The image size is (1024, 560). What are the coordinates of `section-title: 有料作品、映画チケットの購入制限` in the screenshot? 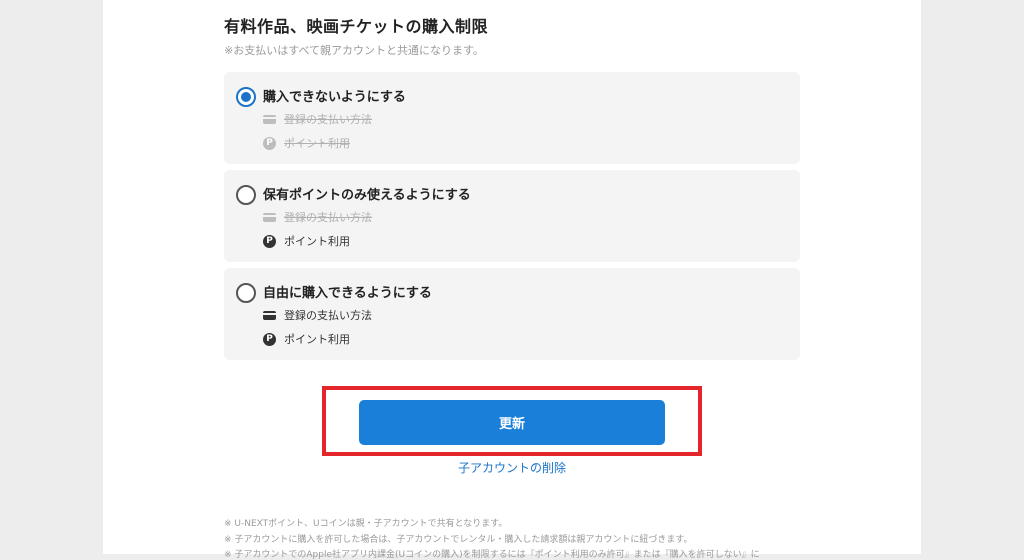 It's located at (356, 26).